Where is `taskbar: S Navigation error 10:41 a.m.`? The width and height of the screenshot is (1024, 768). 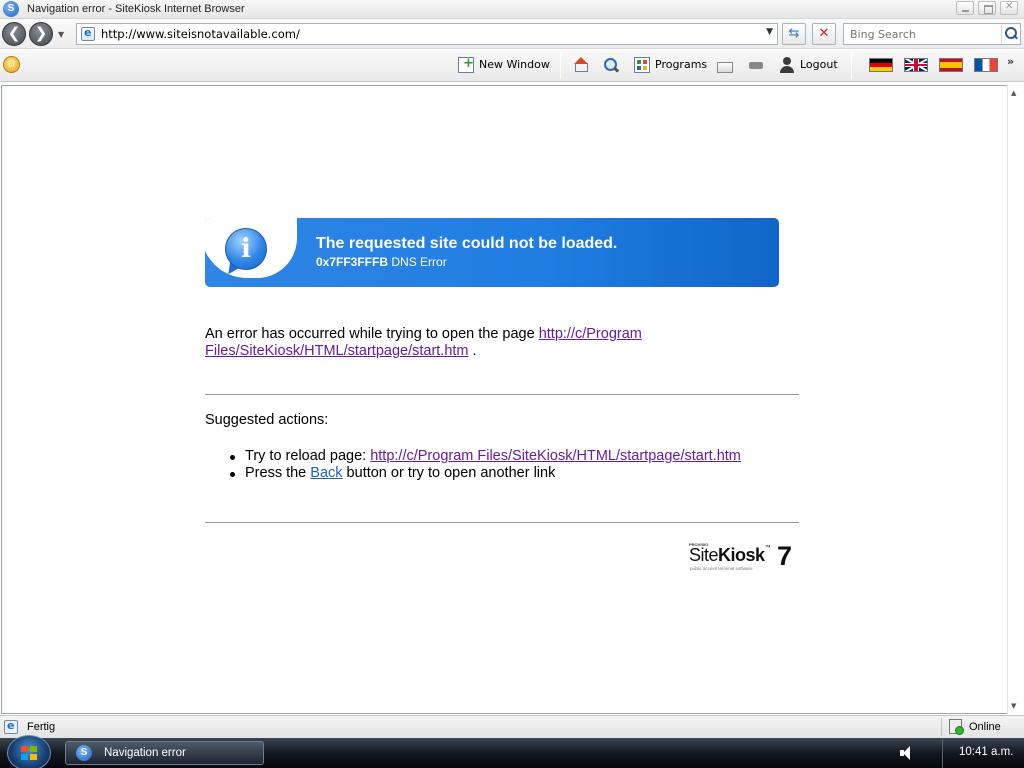
taskbar: S Navigation error 10:41 a.m. is located at coordinates (512, 751).